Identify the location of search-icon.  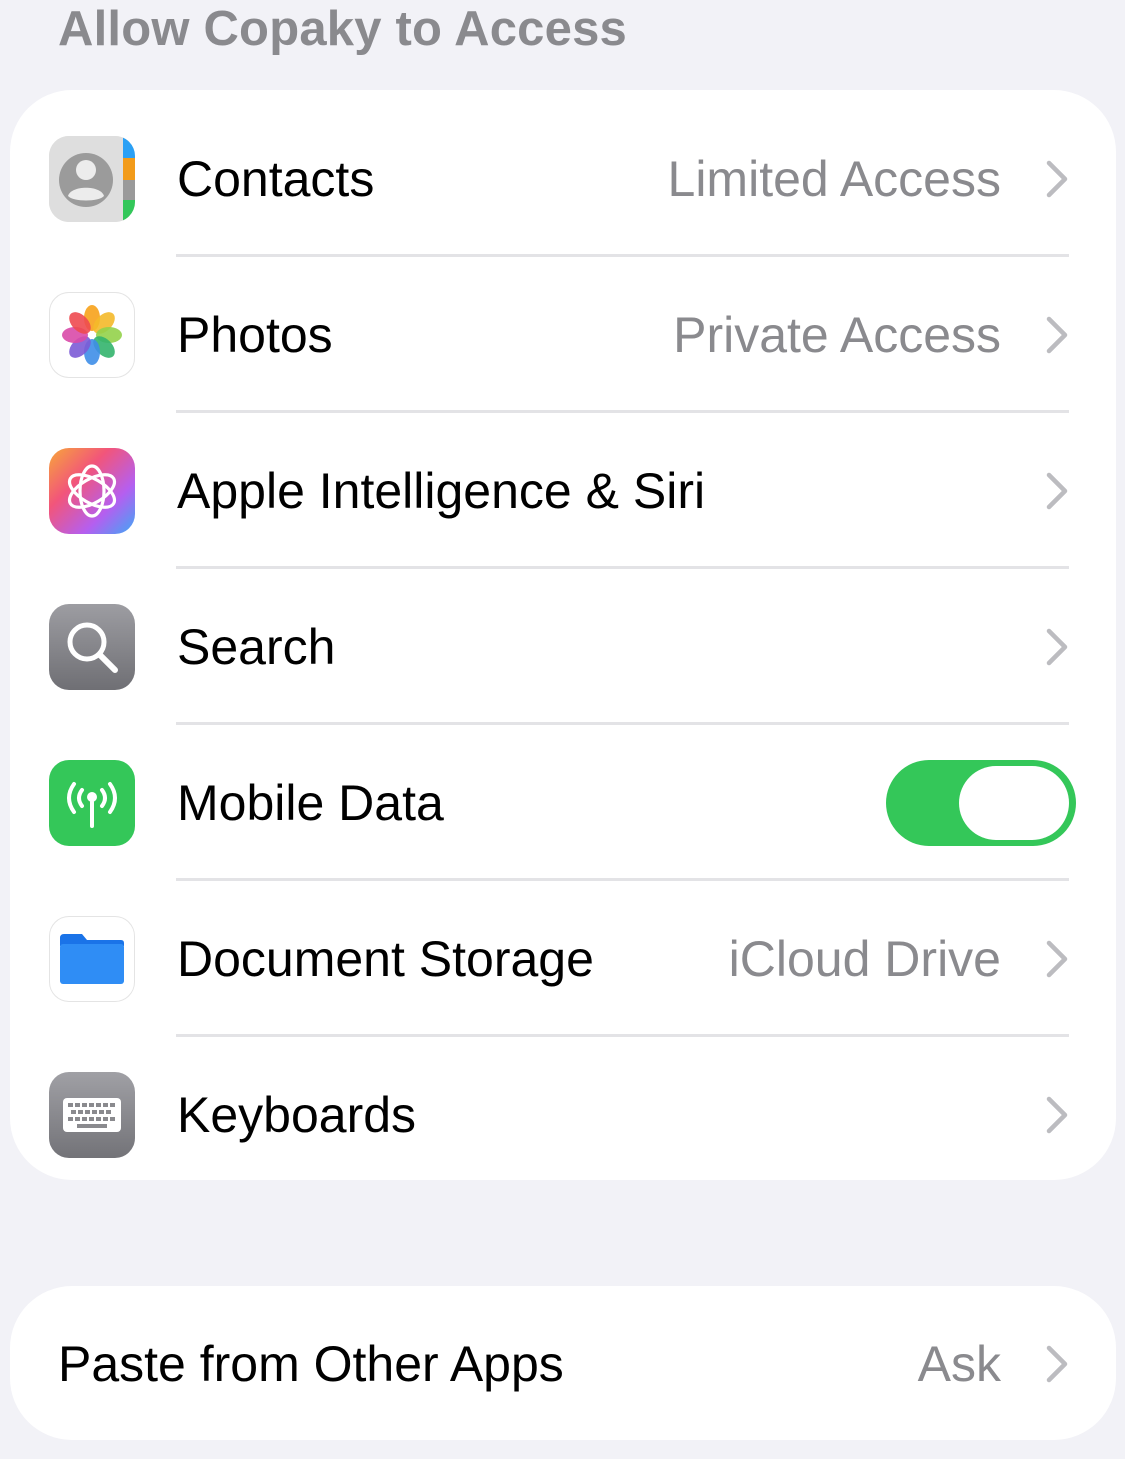
(92, 647).